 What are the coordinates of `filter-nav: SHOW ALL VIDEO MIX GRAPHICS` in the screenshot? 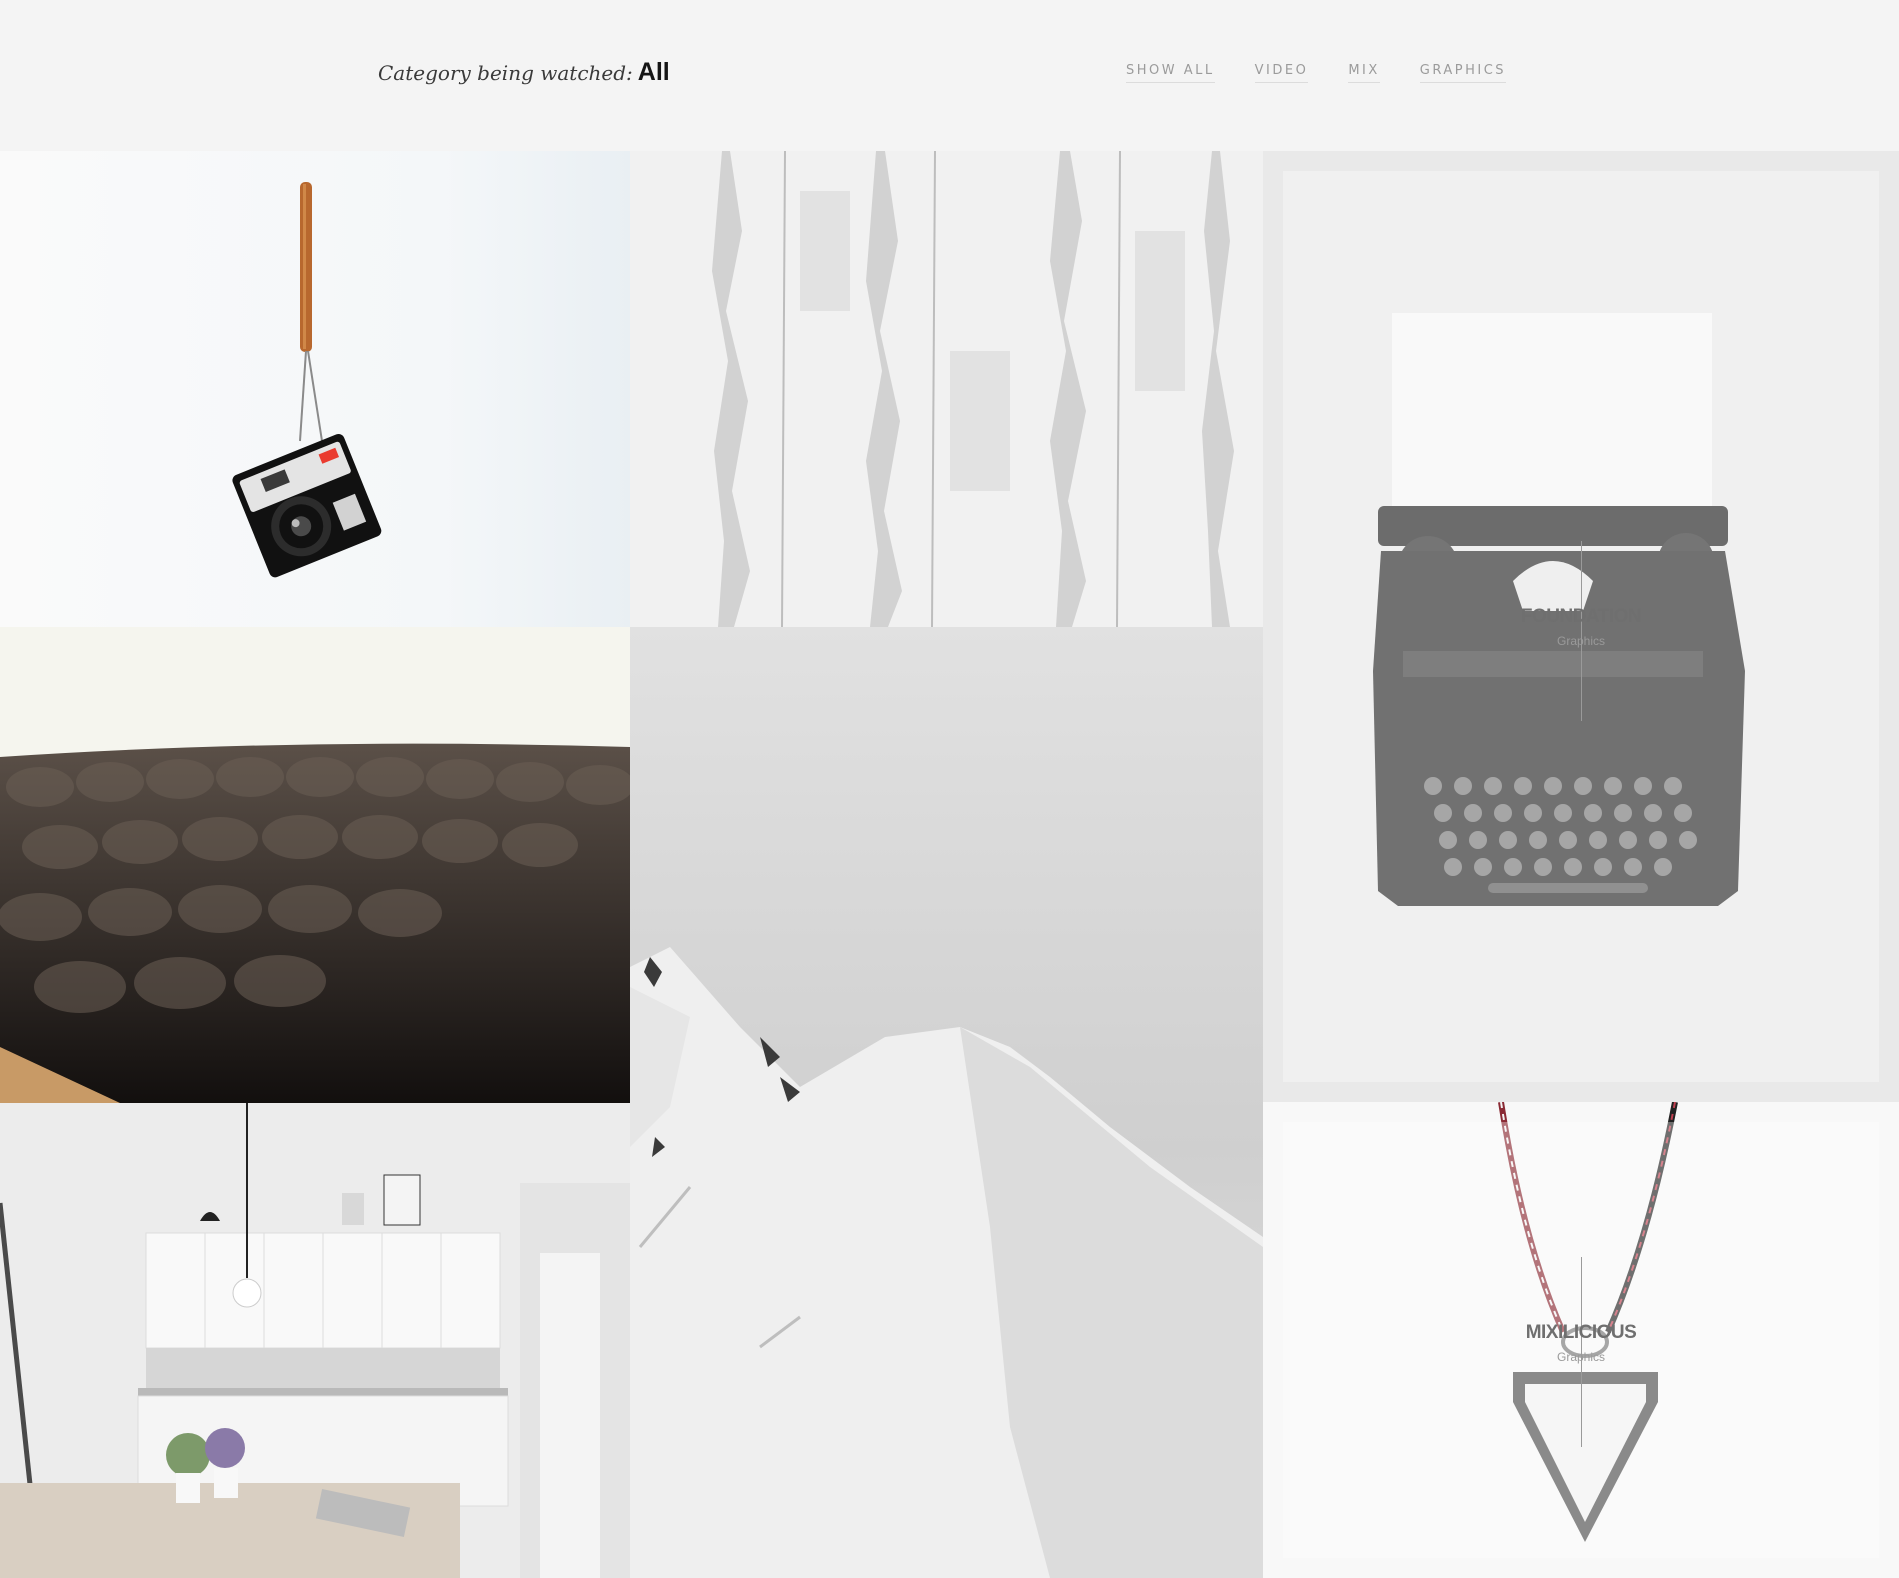 It's located at (1316, 73).